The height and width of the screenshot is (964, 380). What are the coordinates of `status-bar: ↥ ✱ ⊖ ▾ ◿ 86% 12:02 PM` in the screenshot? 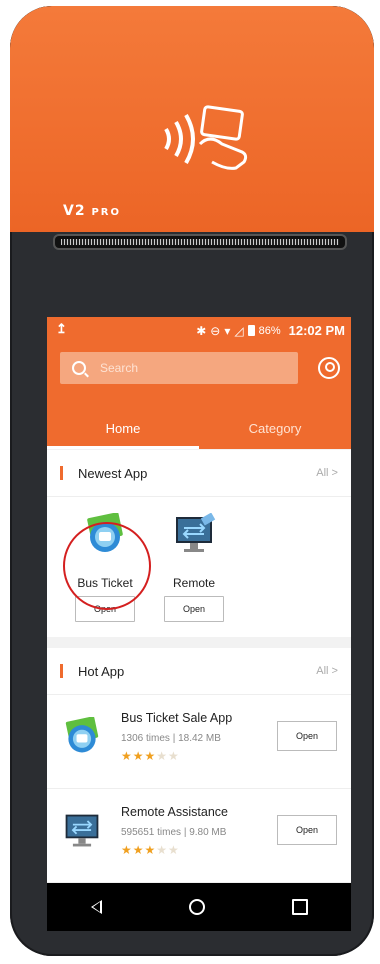 It's located at (199, 330).